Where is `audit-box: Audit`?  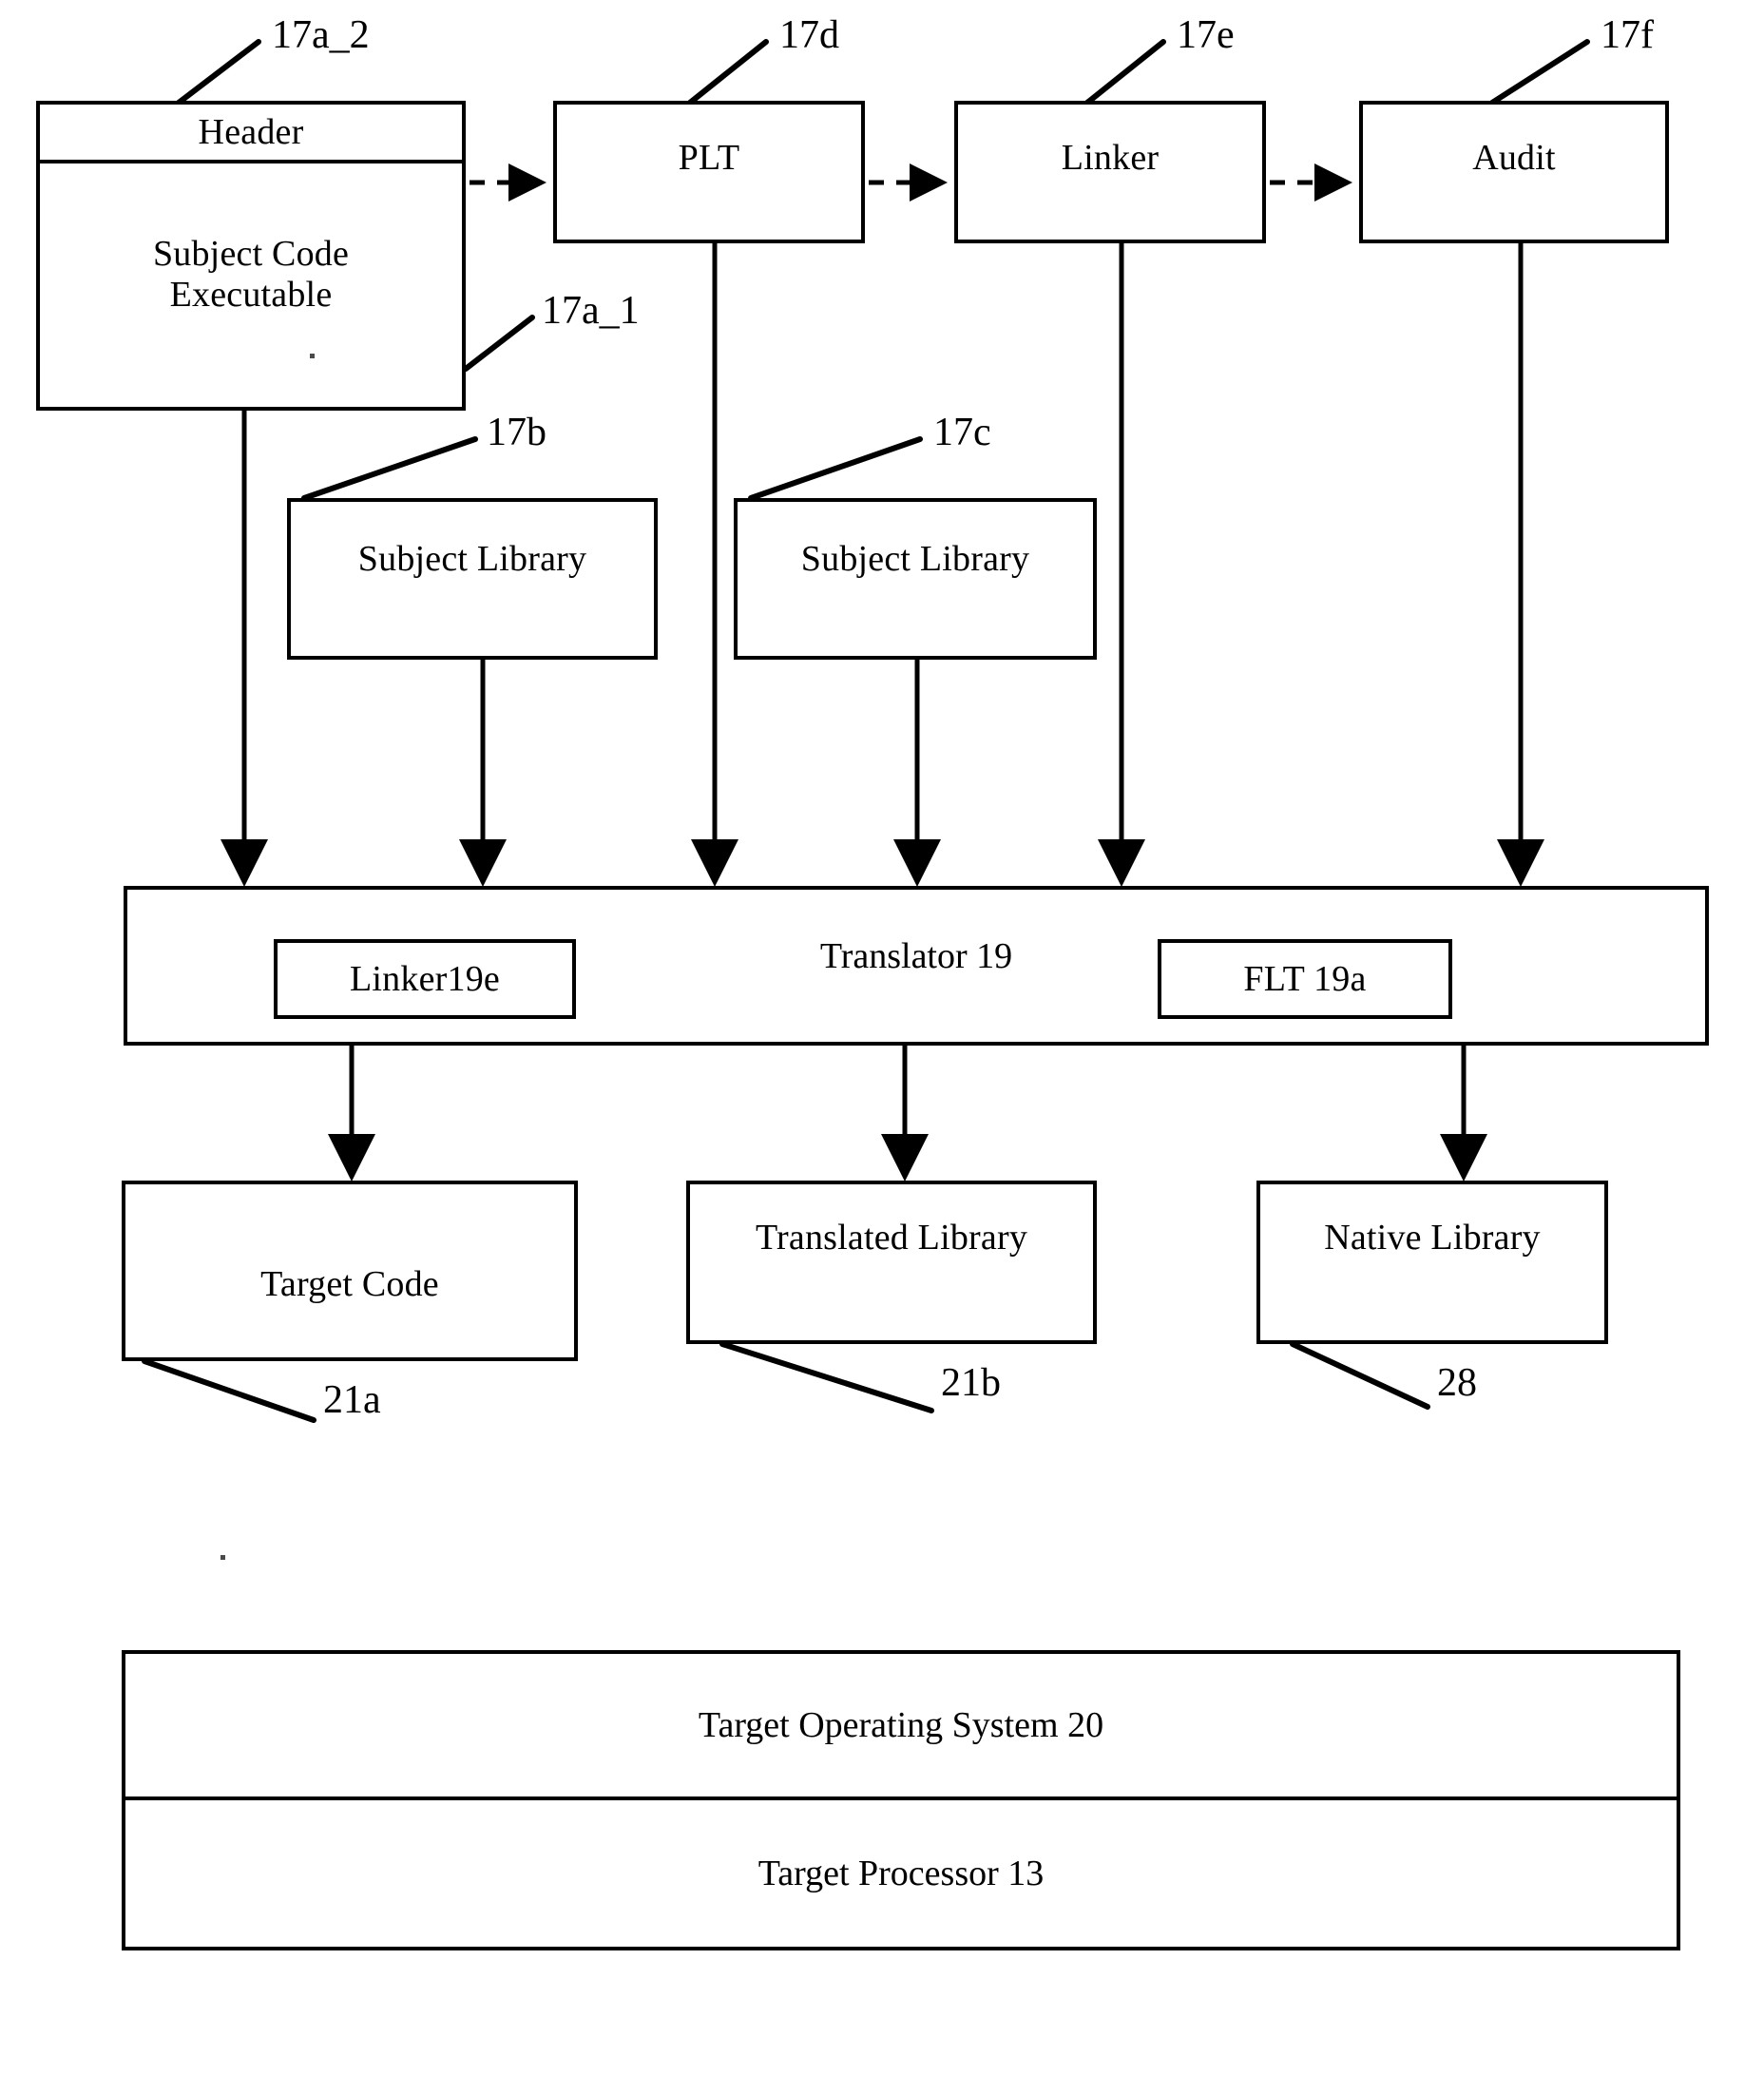 audit-box: Audit is located at coordinates (1514, 172).